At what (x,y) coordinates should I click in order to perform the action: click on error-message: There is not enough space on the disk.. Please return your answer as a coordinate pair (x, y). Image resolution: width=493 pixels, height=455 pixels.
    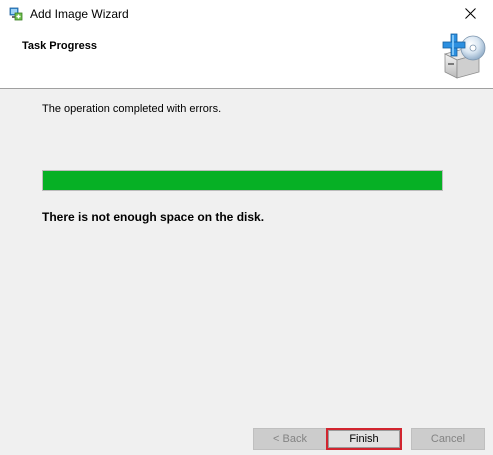
    Looking at the image, I should click on (153, 217).